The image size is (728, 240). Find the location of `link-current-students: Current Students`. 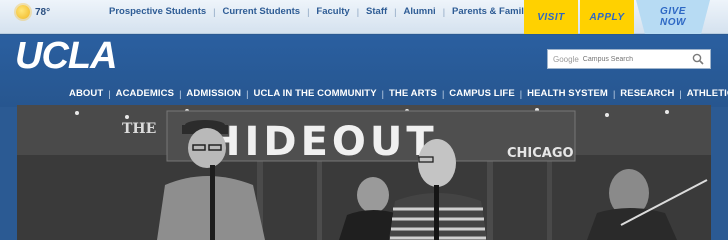

link-current-students: Current Students is located at coordinates (261, 11).